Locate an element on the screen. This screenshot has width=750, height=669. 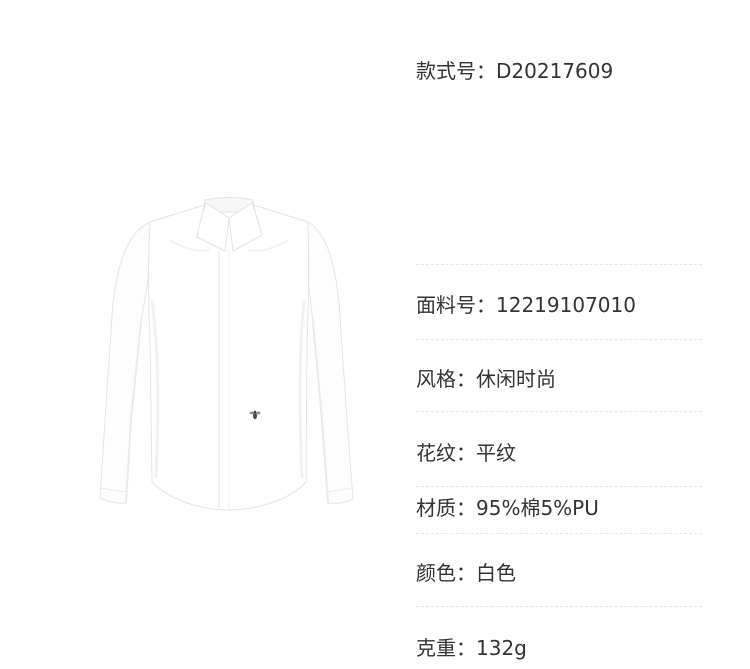
spec-value: 12219107010 is located at coordinates (566, 305).